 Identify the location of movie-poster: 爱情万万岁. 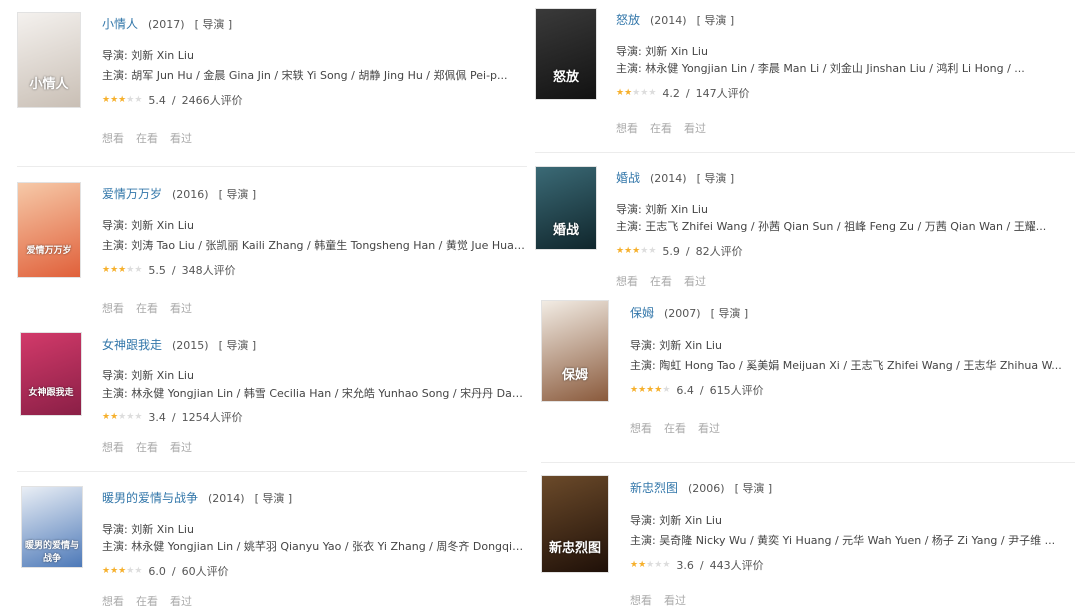
(49, 230).